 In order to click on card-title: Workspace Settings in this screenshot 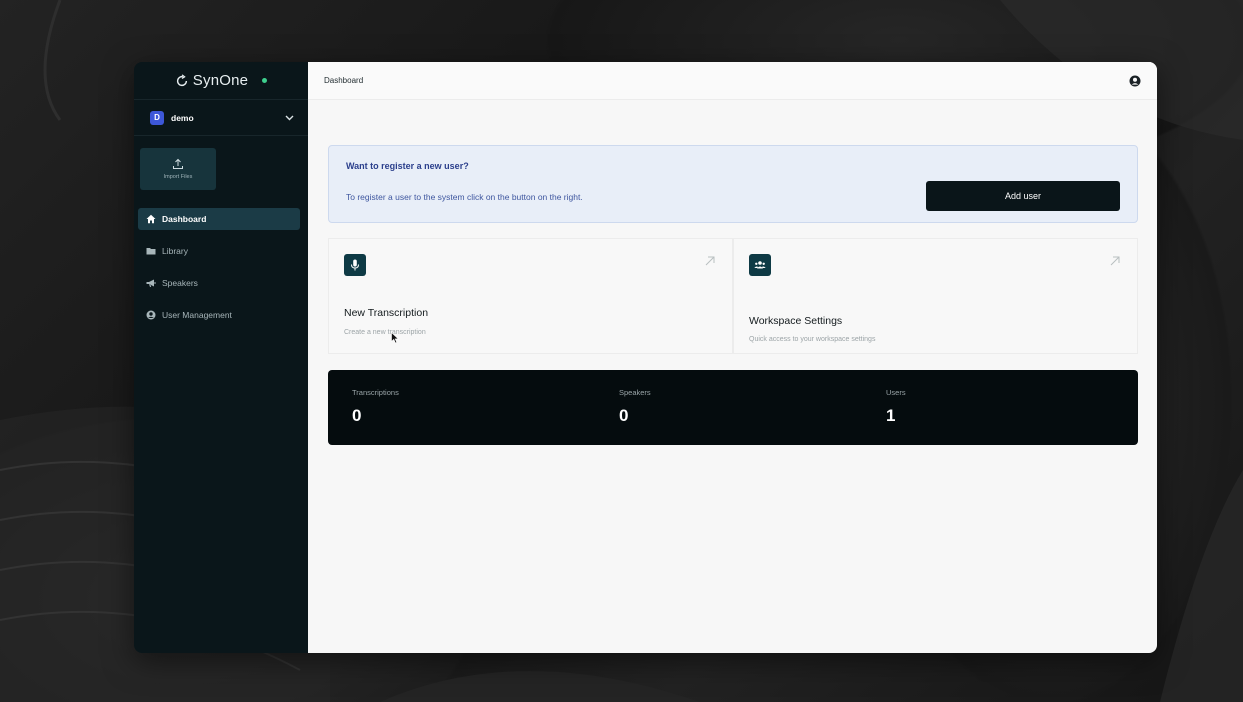, I will do `click(796, 321)`.